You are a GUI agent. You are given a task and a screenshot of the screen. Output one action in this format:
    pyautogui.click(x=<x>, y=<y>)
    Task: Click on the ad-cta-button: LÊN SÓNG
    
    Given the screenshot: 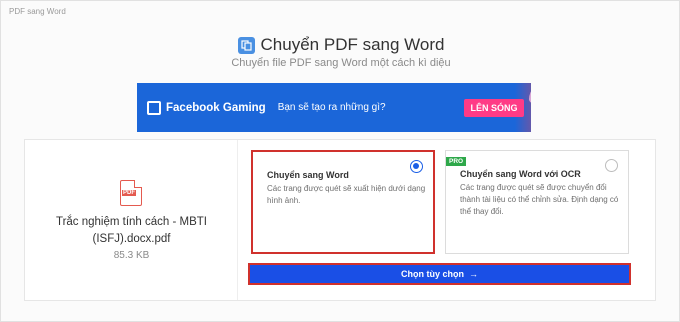 What is the action you would take?
    pyautogui.click(x=494, y=108)
    